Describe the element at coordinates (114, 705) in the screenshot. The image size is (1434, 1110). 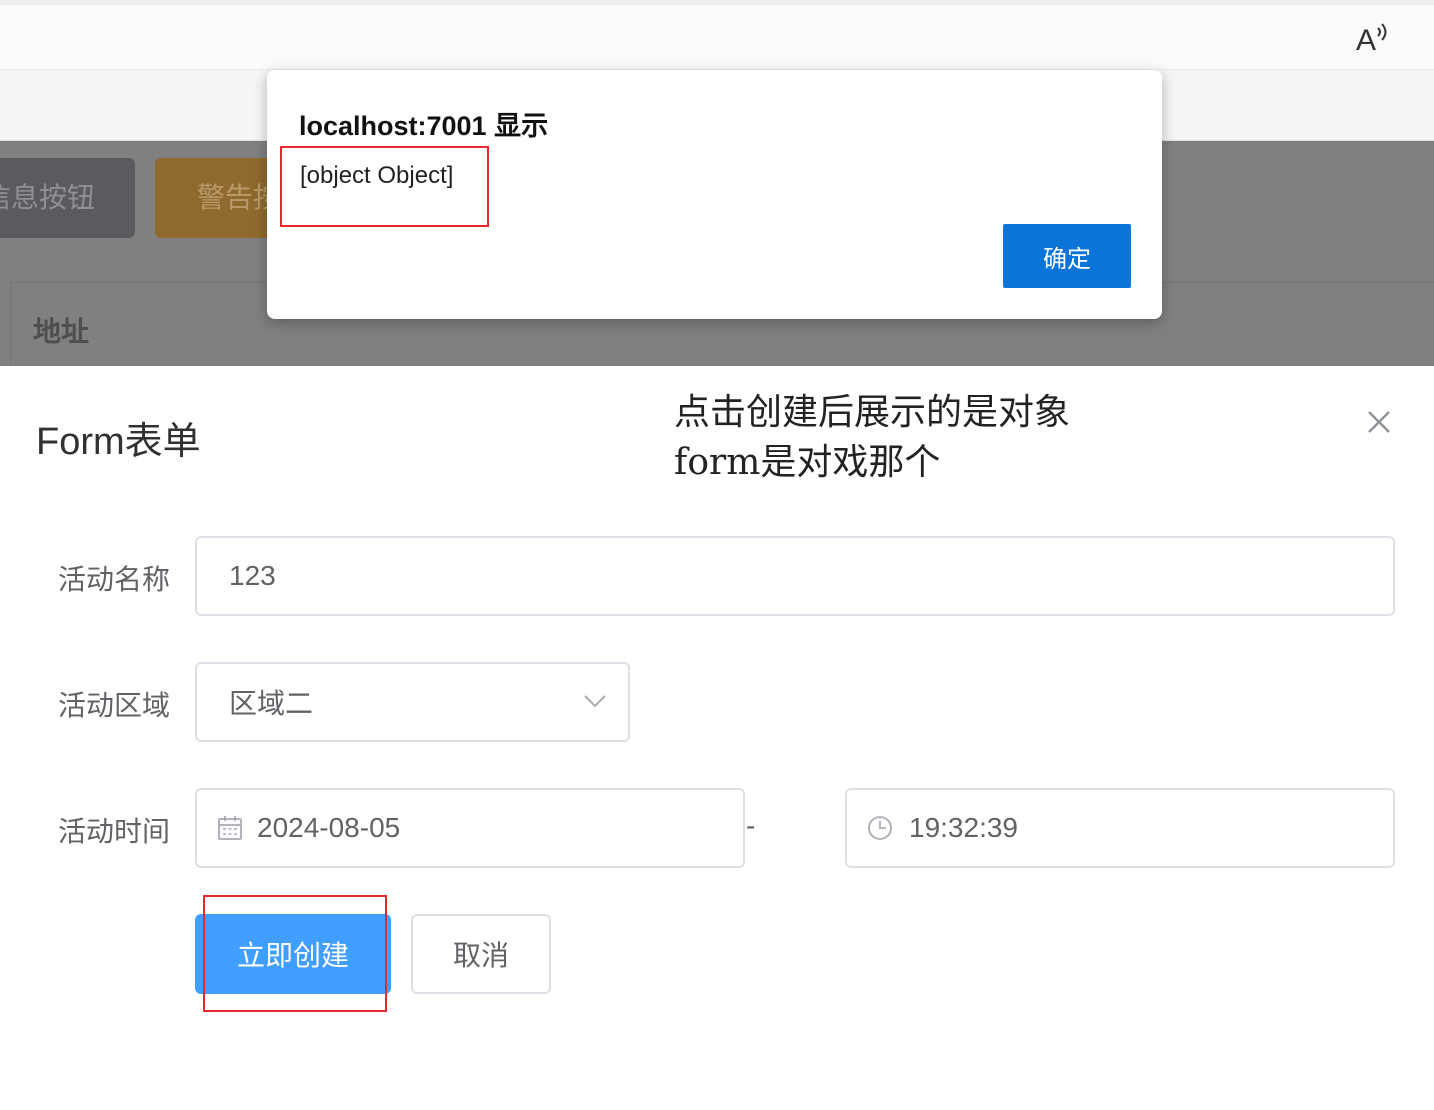
I see `activity-region-label: 活动区域` at that location.